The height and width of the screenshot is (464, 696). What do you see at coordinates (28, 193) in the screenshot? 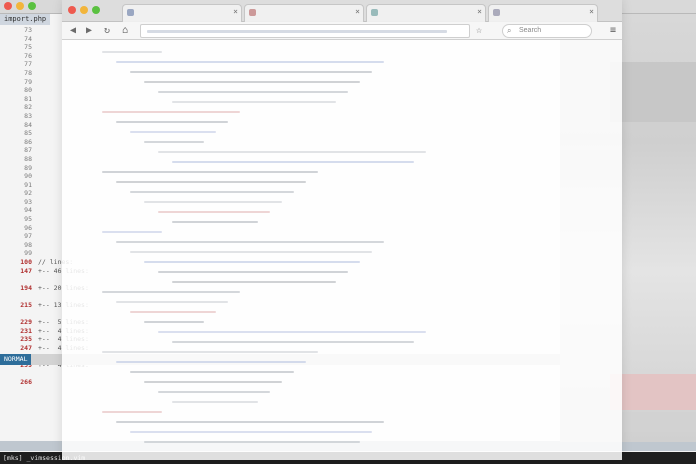
I see `line-number: 92` at bounding box center [28, 193].